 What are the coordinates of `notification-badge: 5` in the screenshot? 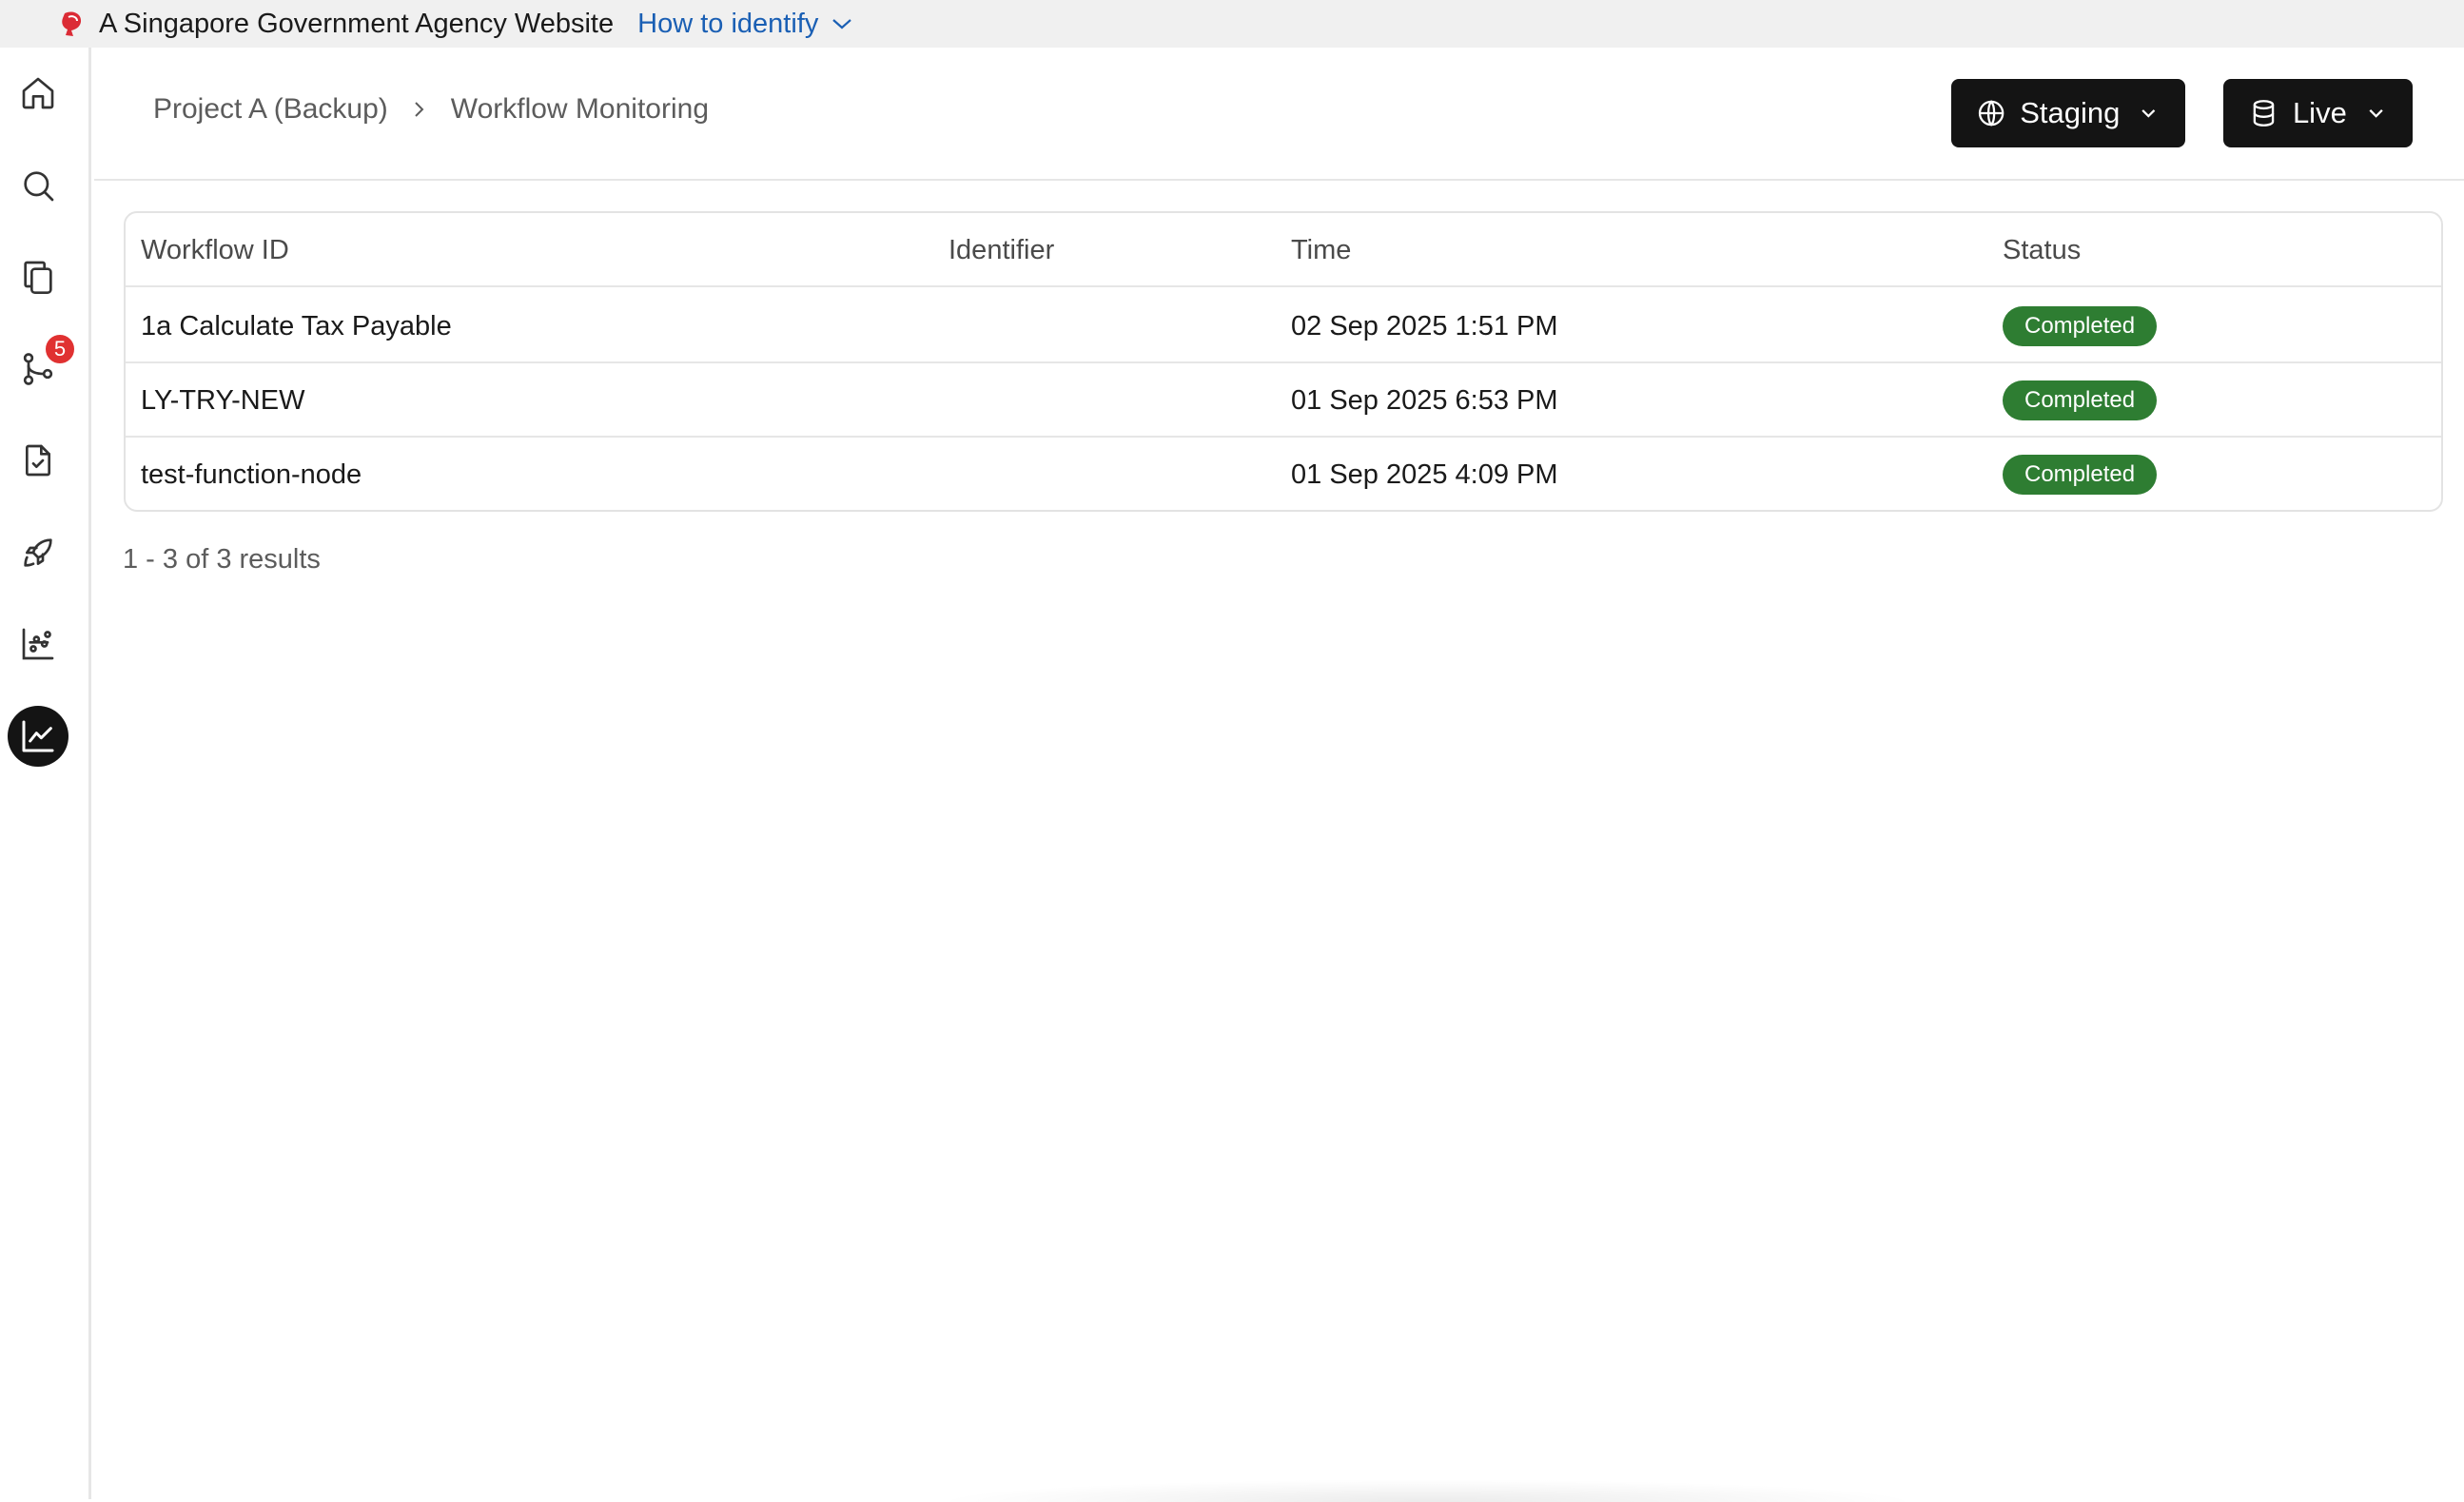 It's located at (60, 349).